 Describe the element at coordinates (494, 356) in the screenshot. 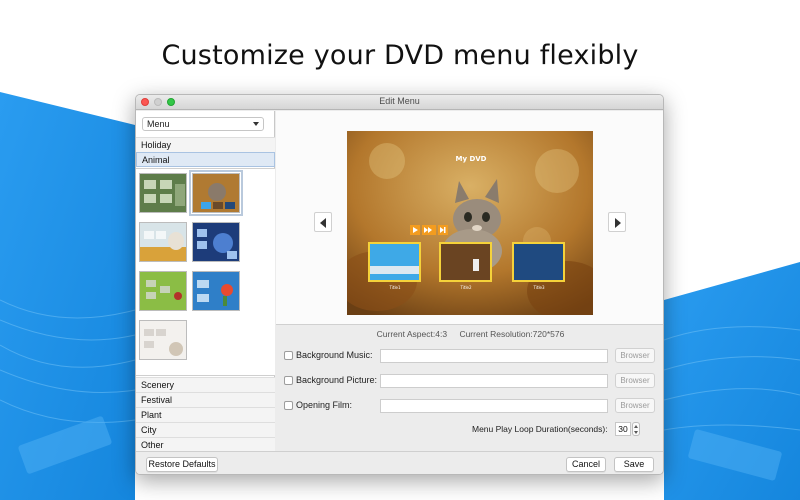

I see `background-music-path-field` at that location.